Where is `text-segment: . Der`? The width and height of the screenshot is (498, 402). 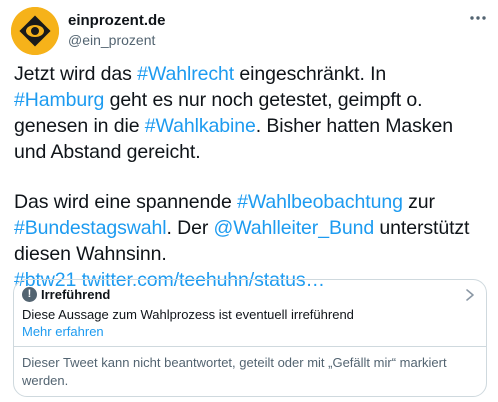
text-segment: . Der is located at coordinates (190, 228).